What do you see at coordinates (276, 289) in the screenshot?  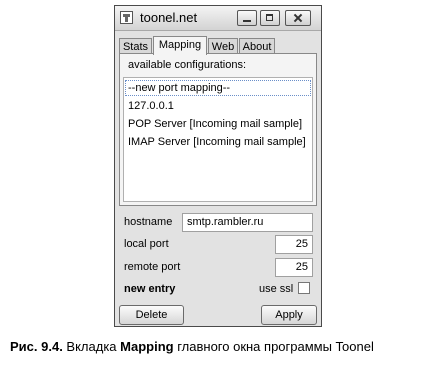 I see `use-ssl-label: use ssl` at bounding box center [276, 289].